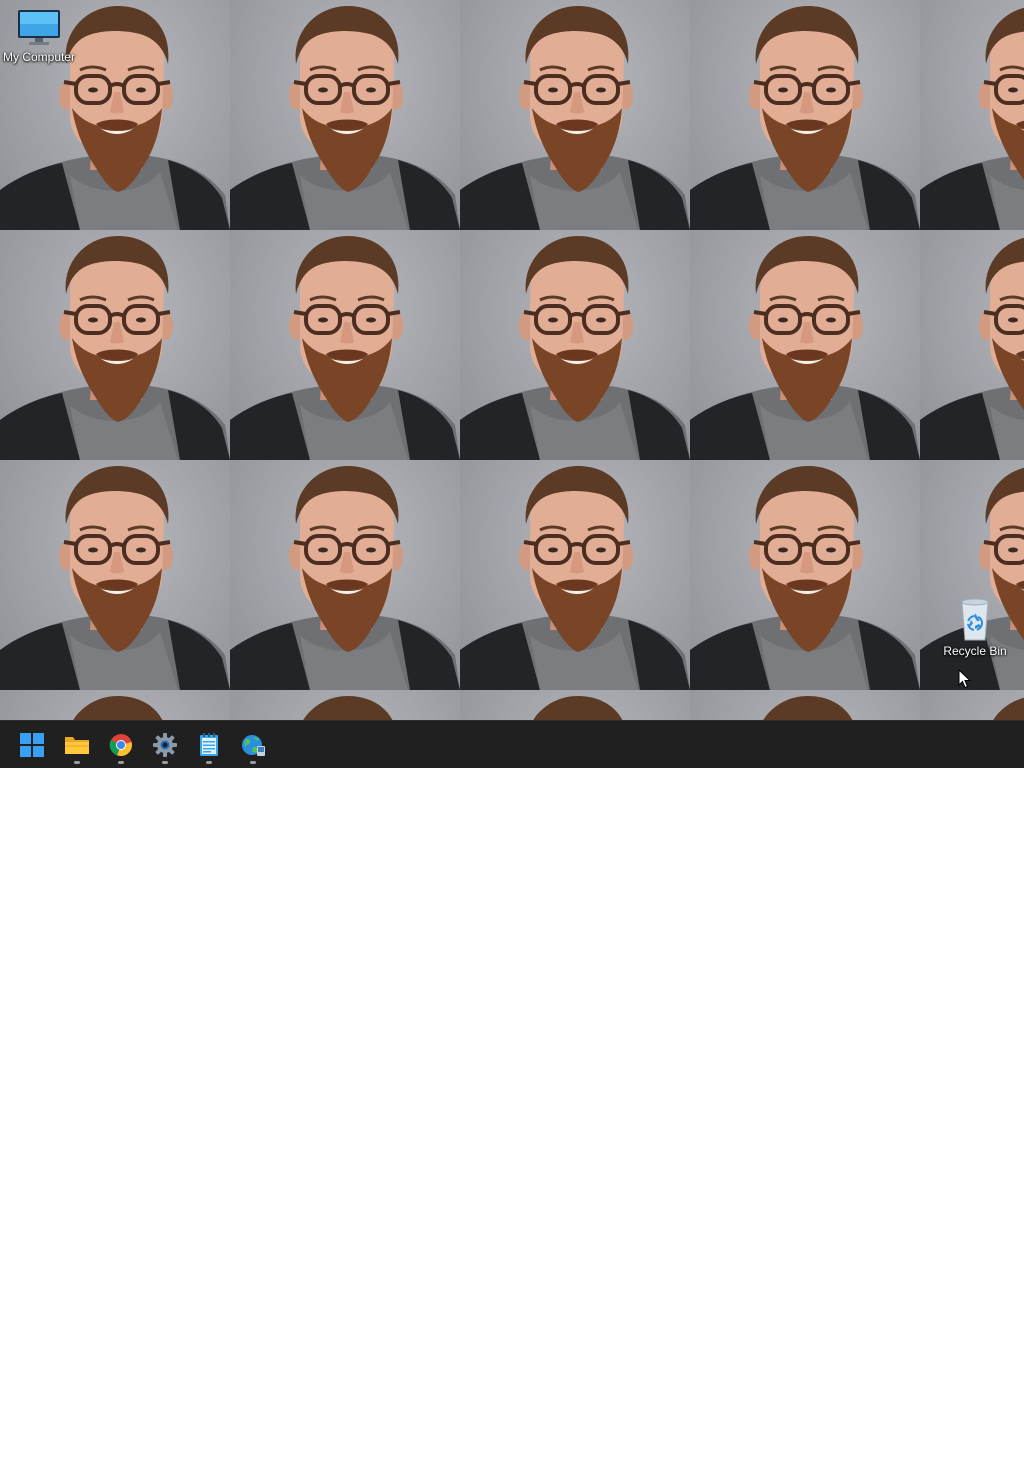 The height and width of the screenshot is (1482, 1024). Describe the element at coordinates (929, 1464) in the screenshot. I see `volume-icon` at that location.